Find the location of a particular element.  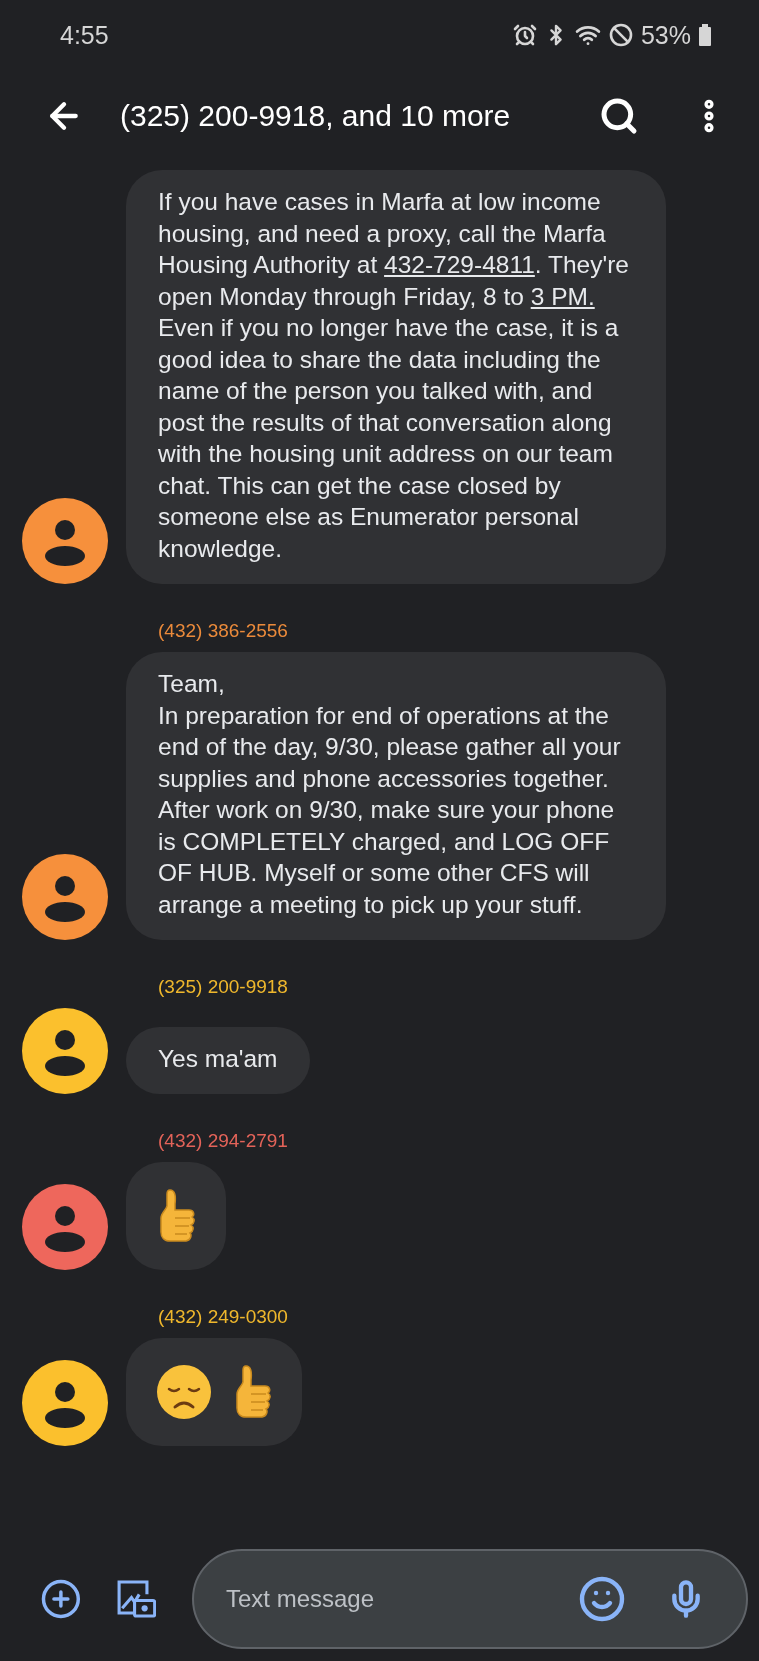

battery-icon is located at coordinates (705, 35).